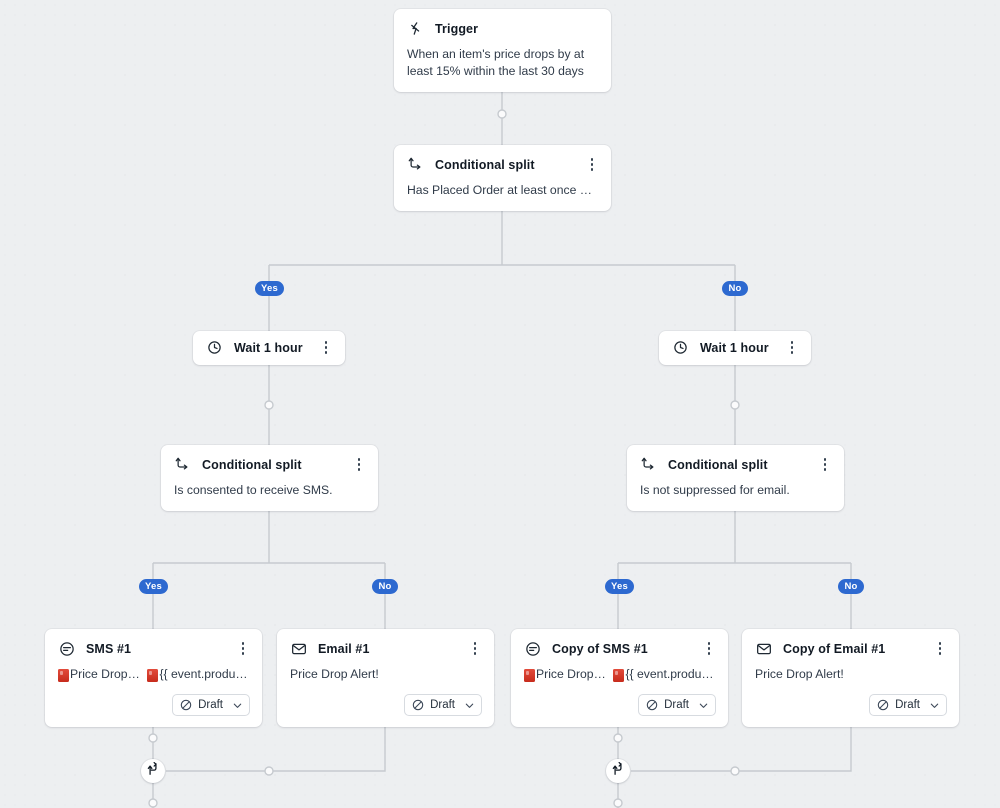 This screenshot has width=1000, height=808. I want to click on node-wait-right: Wait 1 hour, so click(735, 348).